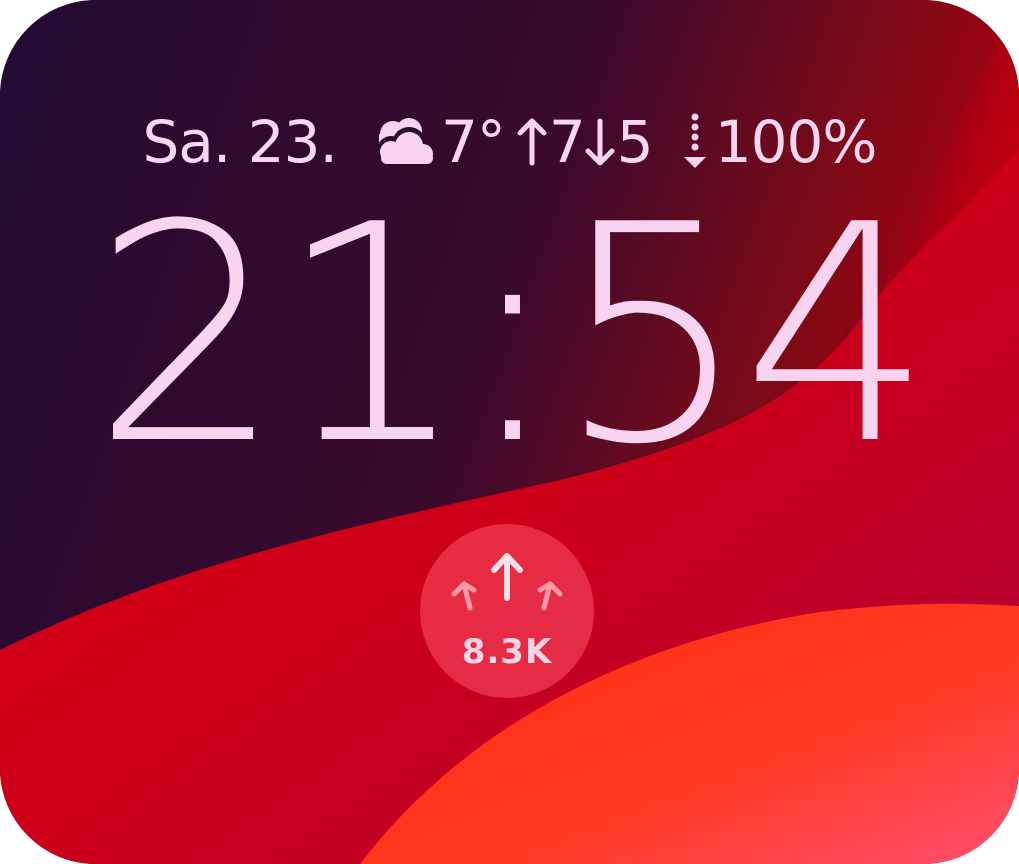 Image resolution: width=1019 pixels, height=864 pixels. What do you see at coordinates (507, 582) in the screenshot?
I see `upward-arrows-icon` at bounding box center [507, 582].